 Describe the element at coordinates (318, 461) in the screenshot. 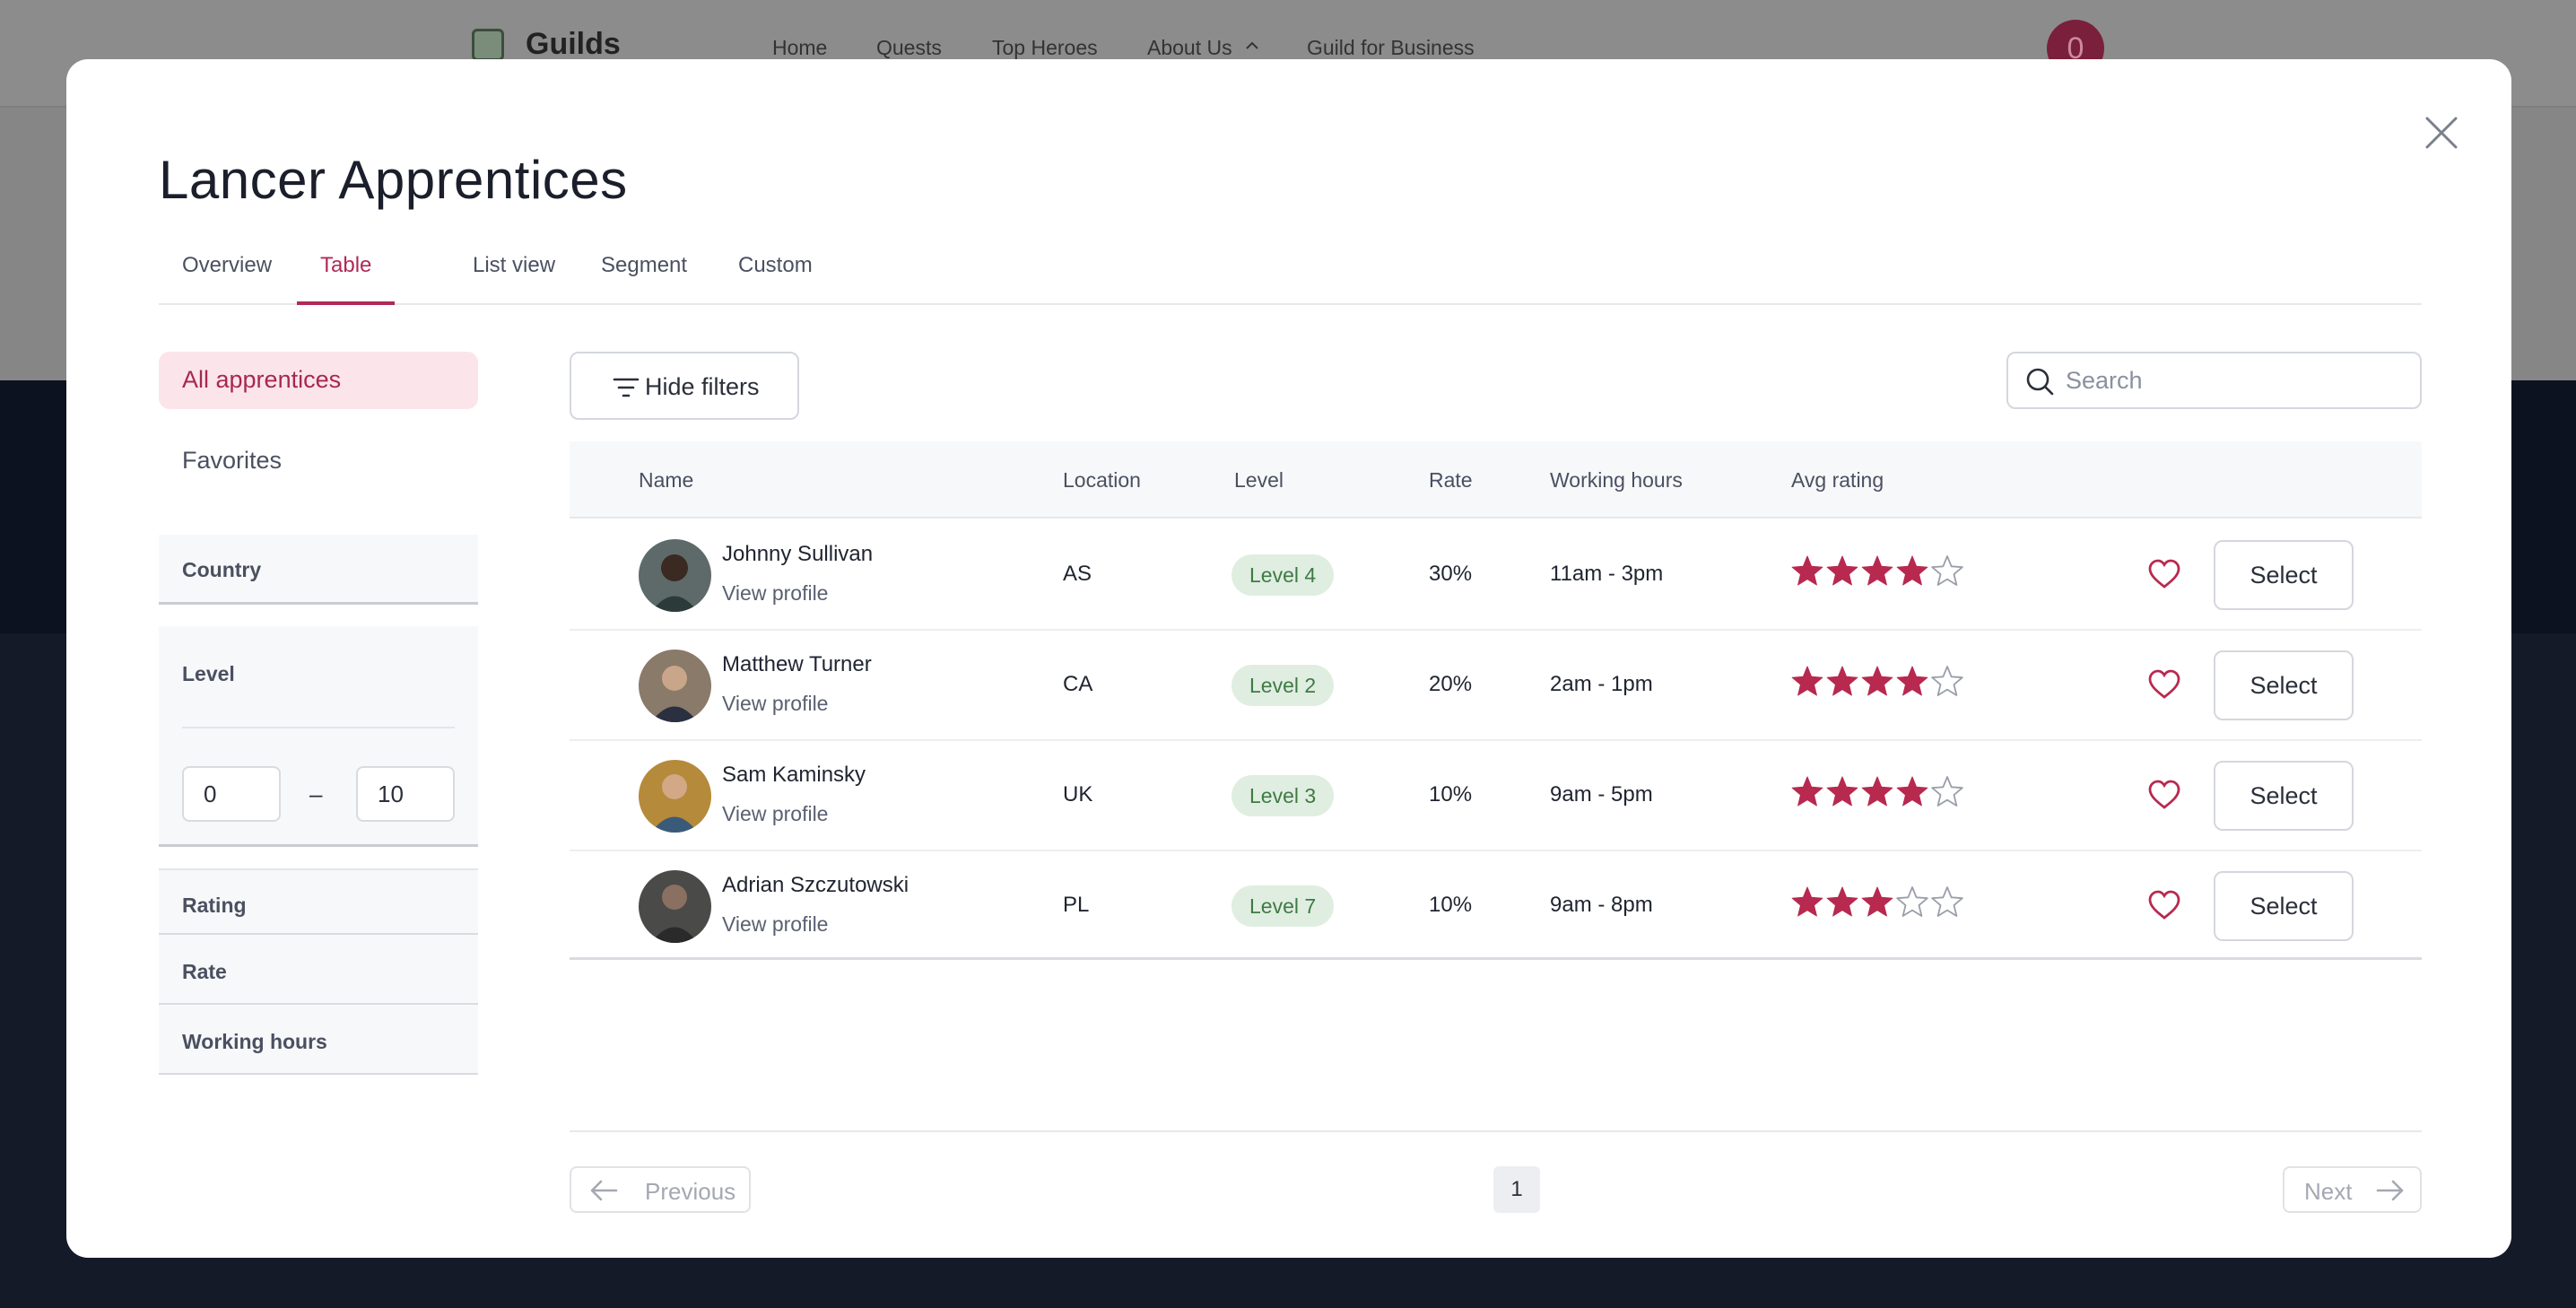

I see `sidebar-item-favorites: Favorites` at that location.